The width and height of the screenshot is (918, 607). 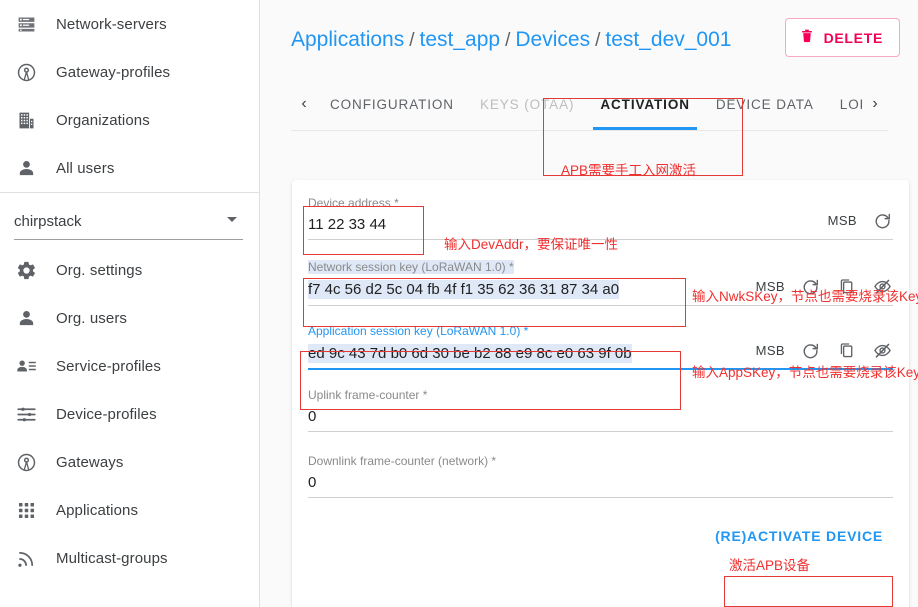 What do you see at coordinates (824, 351) in the screenshot?
I see `application-session-key-actions: MSB` at bounding box center [824, 351].